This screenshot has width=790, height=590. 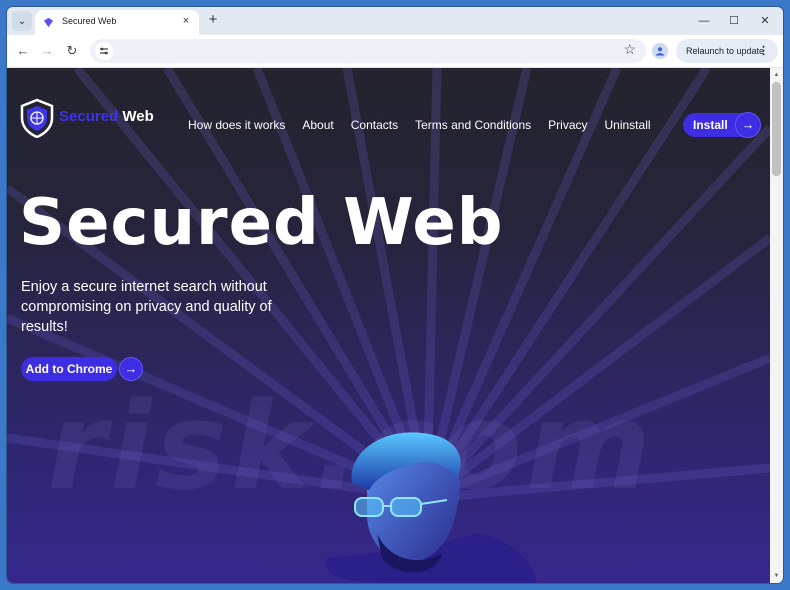 I want to click on nav-link-how-it-works: How does it works, so click(x=236, y=125).